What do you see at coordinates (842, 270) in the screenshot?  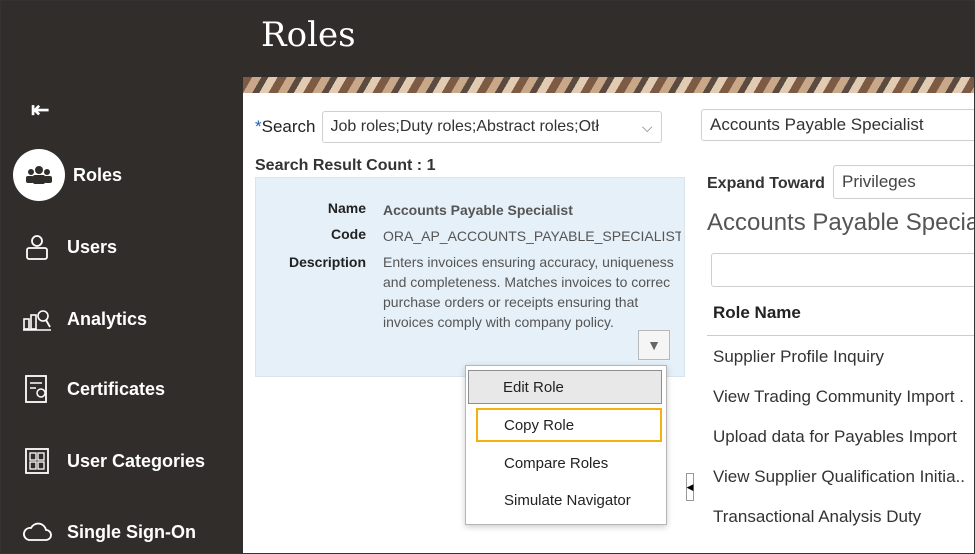 I see `hierarchy-filter-input` at bounding box center [842, 270].